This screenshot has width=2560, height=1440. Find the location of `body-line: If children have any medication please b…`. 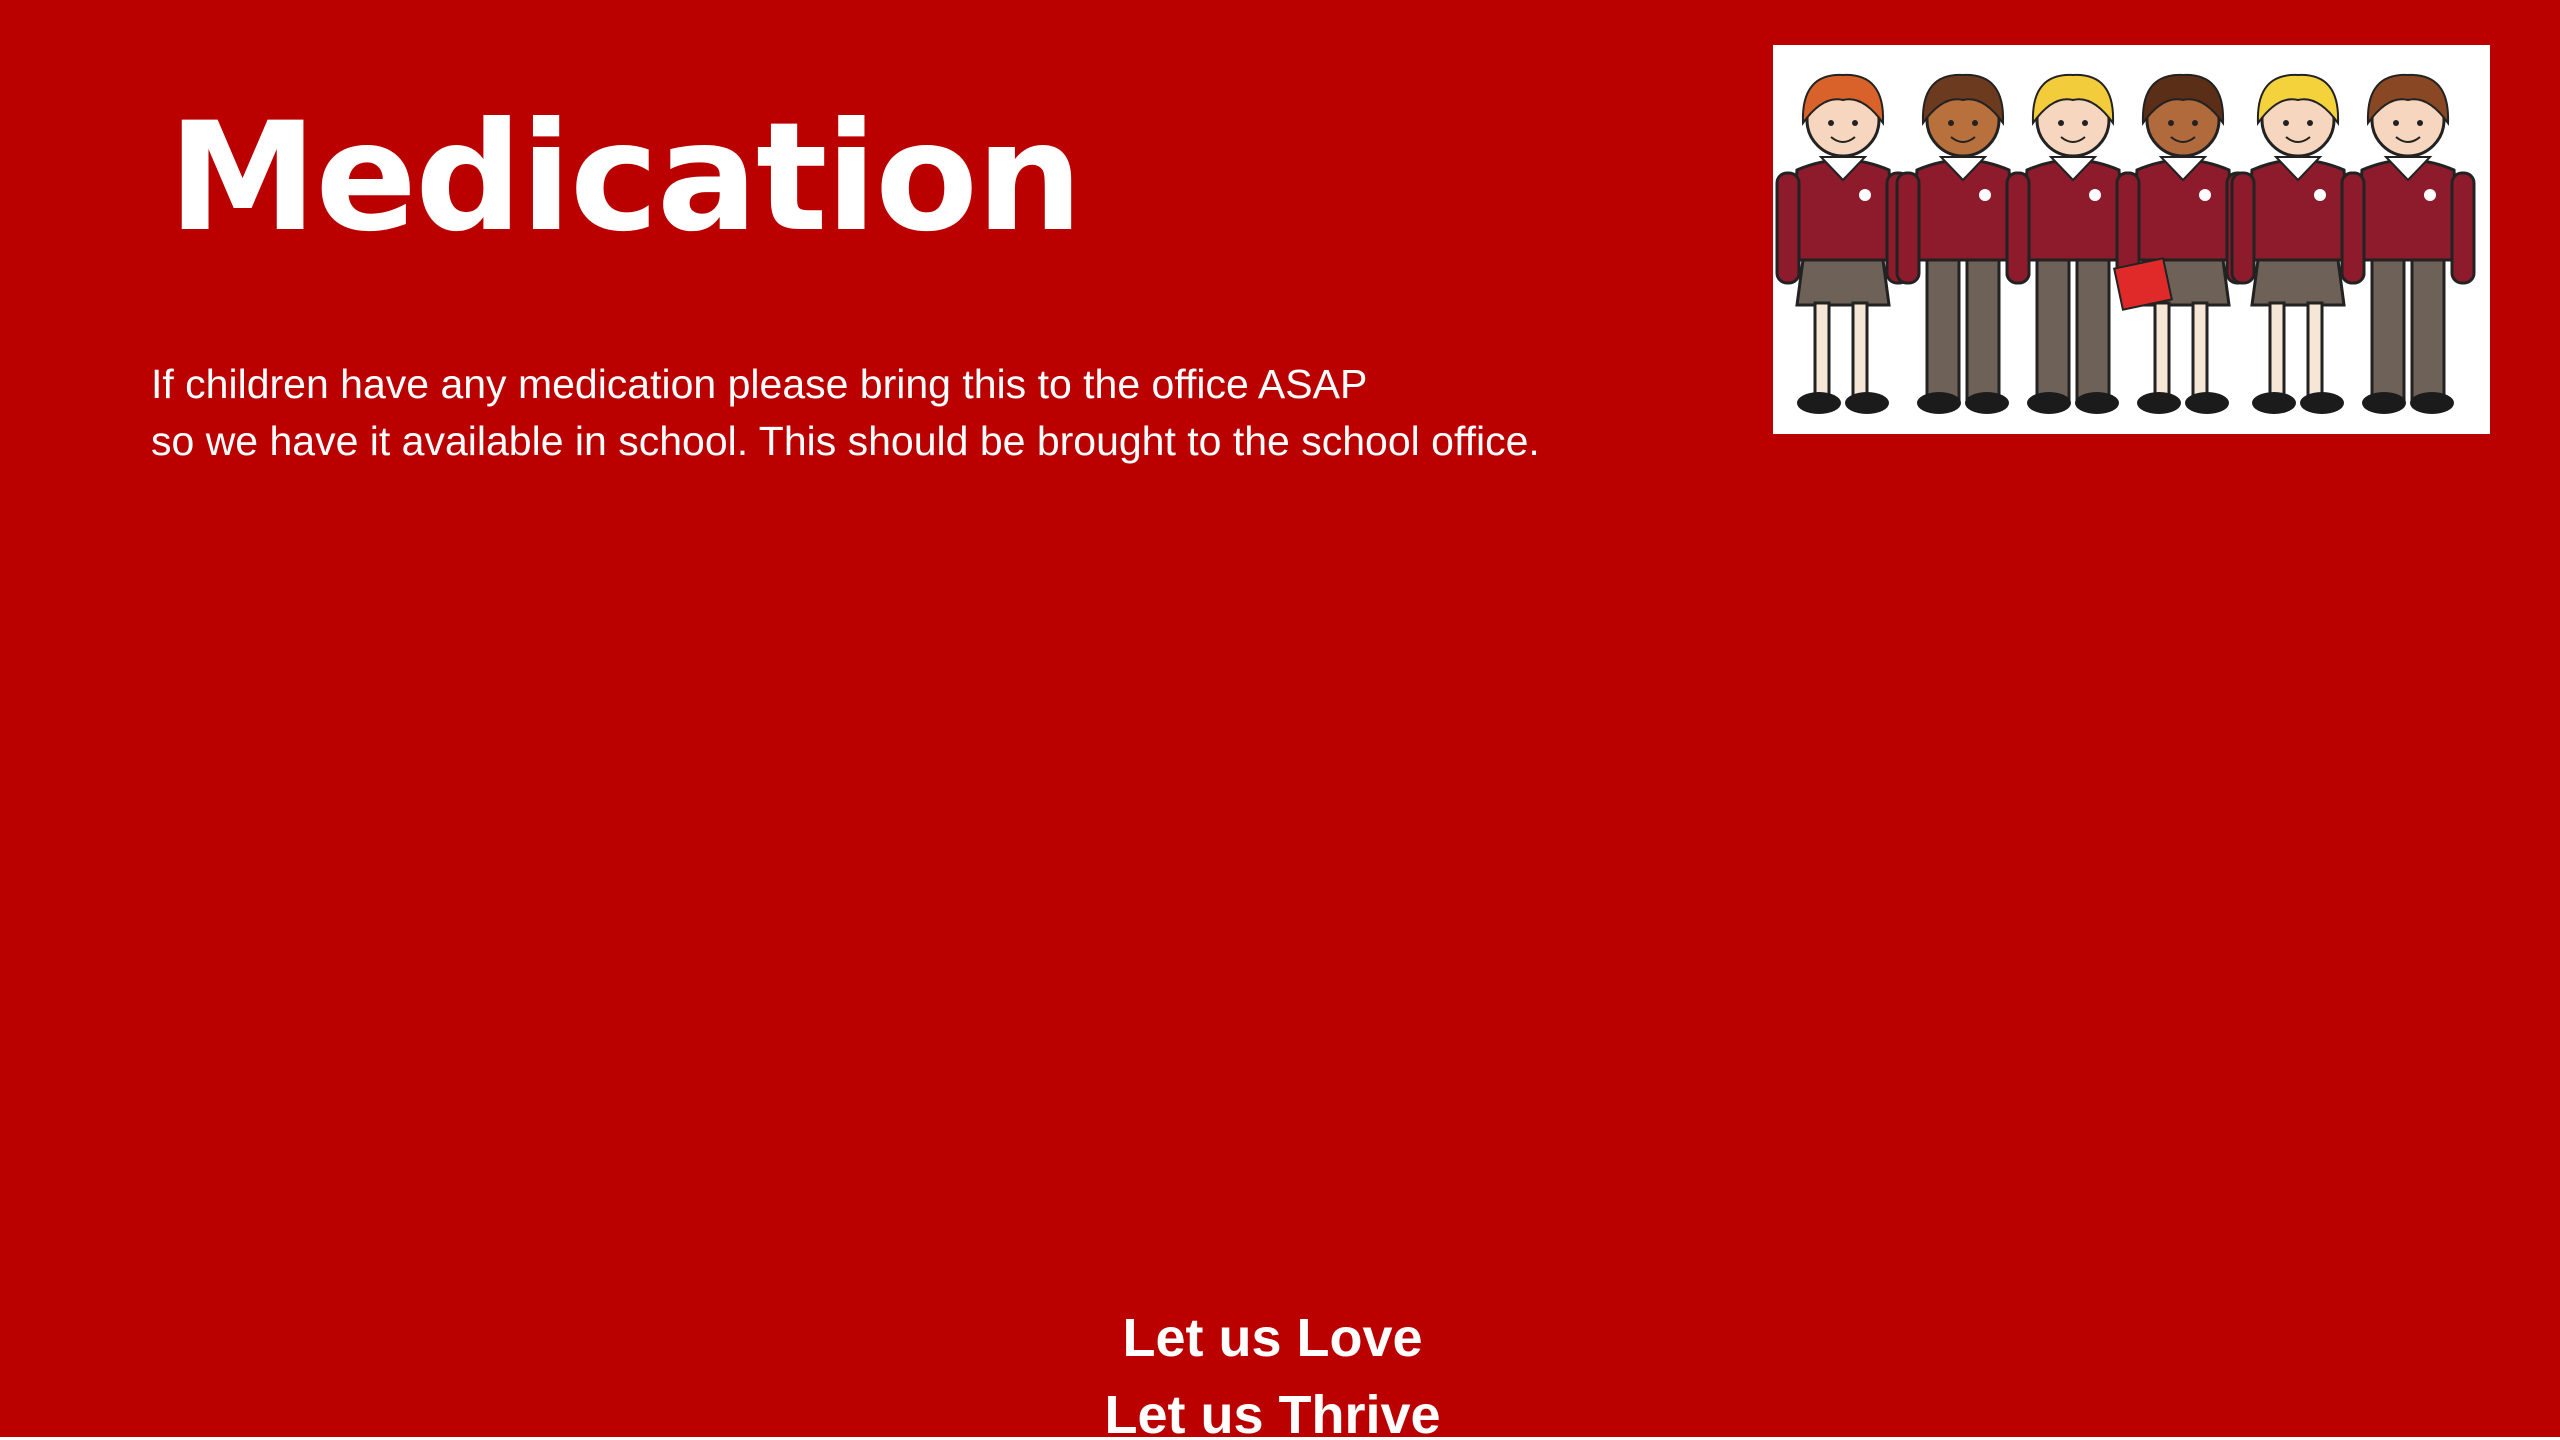

body-line: If children have any medication please b… is located at coordinates (759, 384).